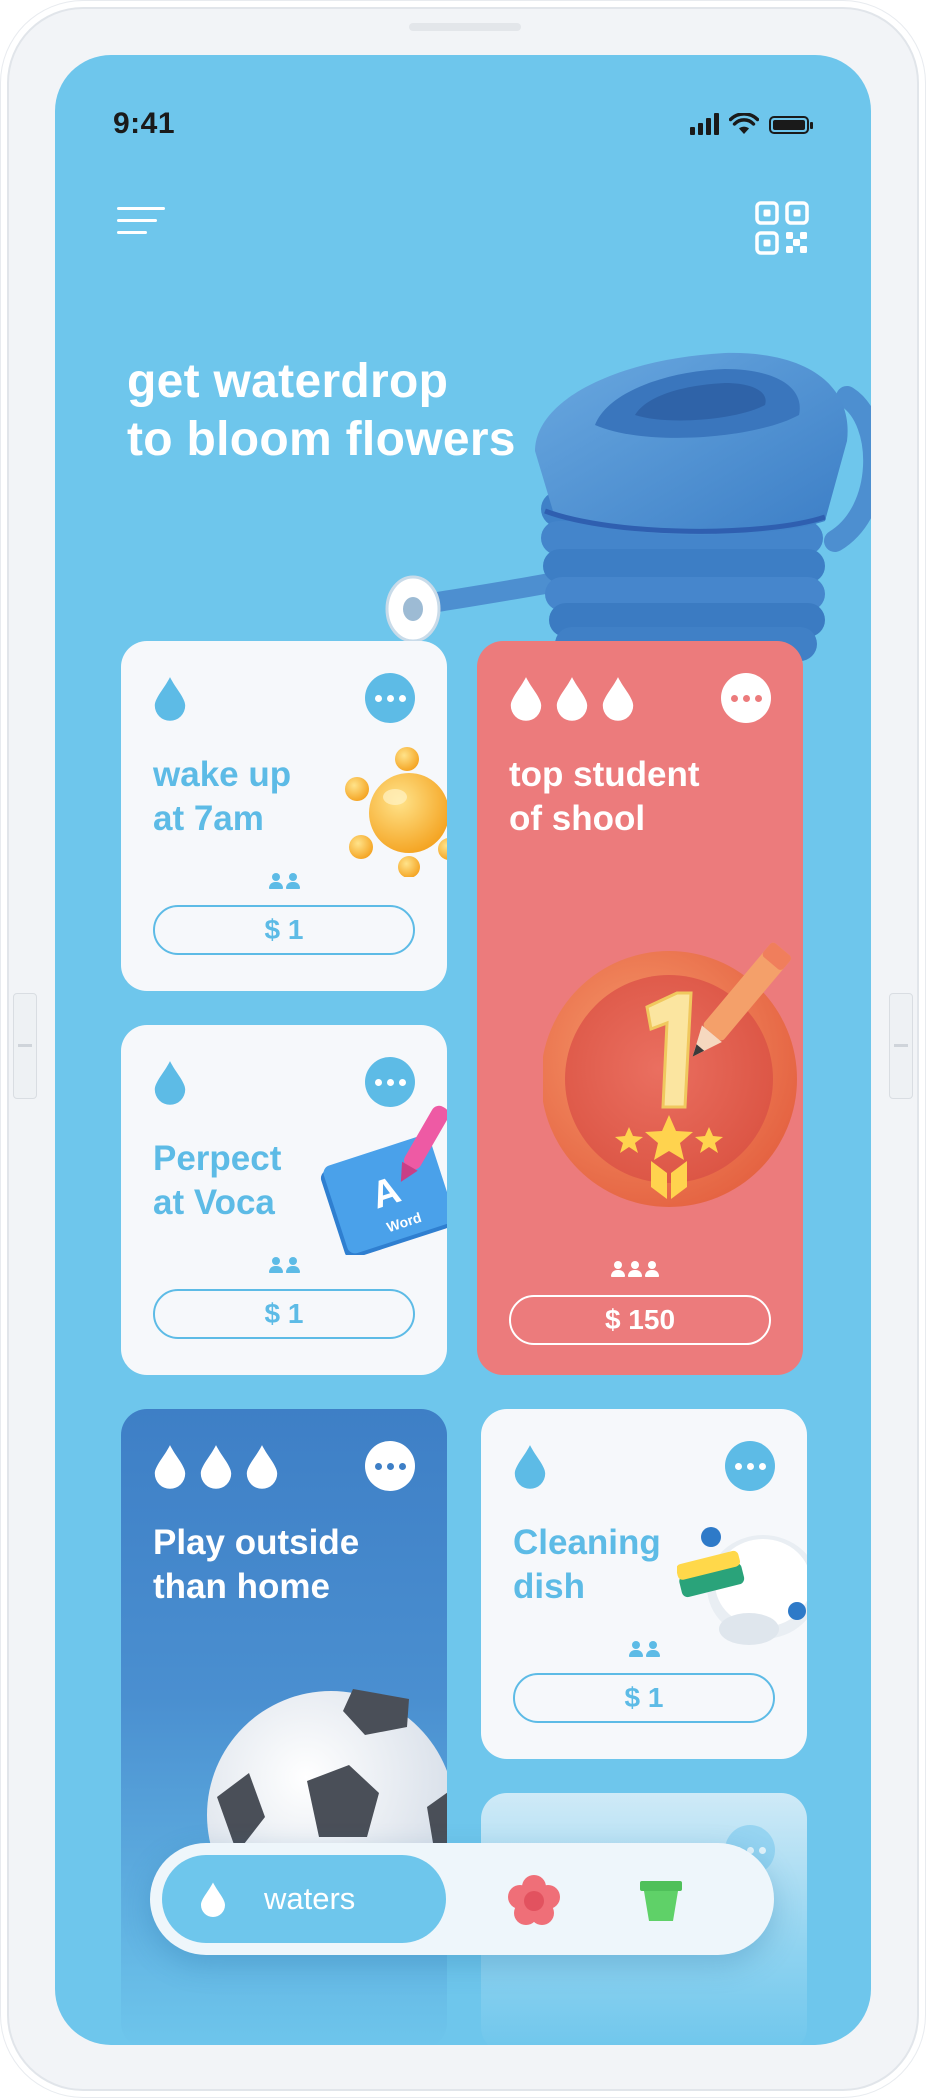 The width and height of the screenshot is (928, 2100). I want to click on card-title: Cleaning dish, so click(587, 1565).